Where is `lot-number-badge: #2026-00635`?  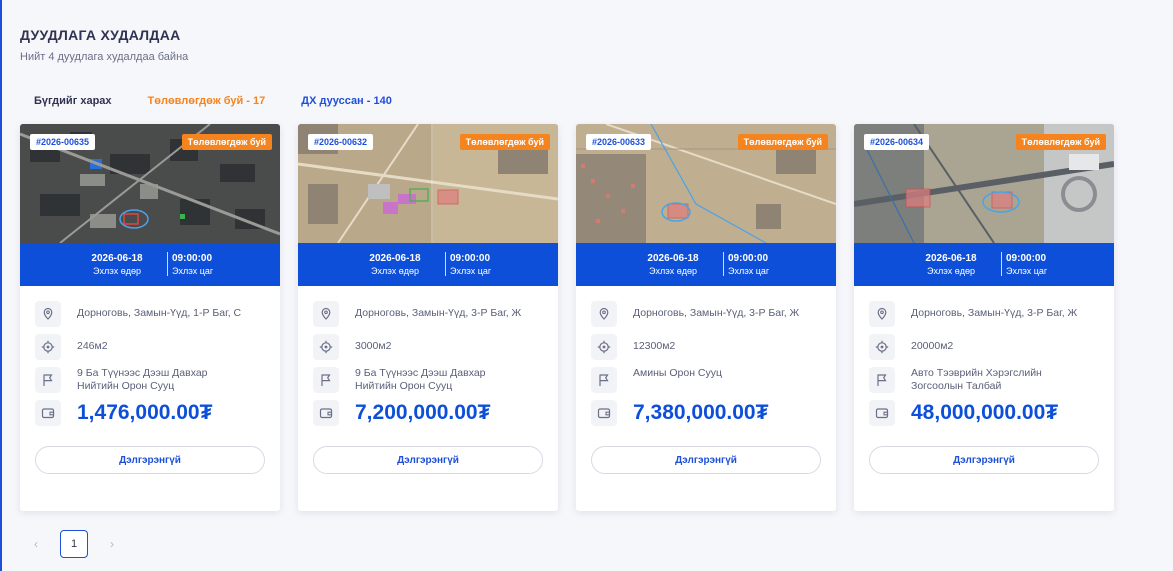 lot-number-badge: #2026-00635 is located at coordinates (63, 142).